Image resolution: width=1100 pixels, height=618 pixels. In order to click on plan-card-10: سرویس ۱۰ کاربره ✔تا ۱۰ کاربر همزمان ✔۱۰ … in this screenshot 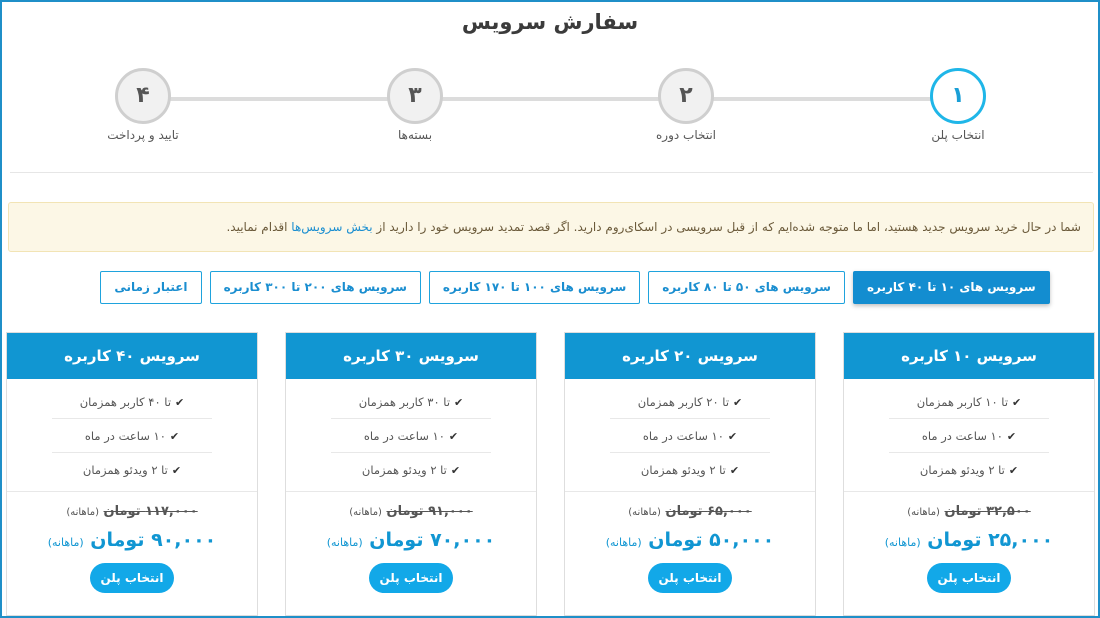, I will do `click(969, 474)`.